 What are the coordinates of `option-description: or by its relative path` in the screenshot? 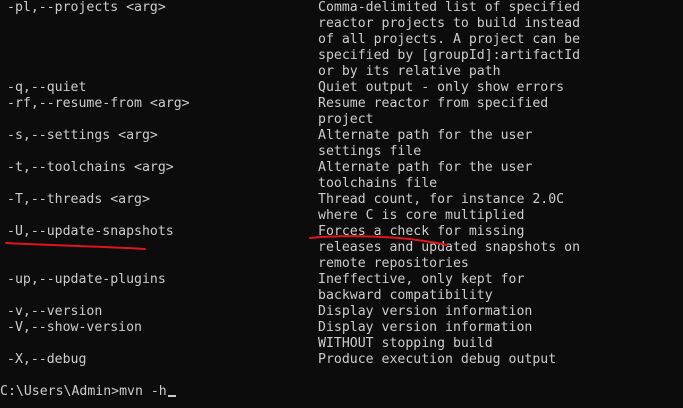 It's located at (409, 71).